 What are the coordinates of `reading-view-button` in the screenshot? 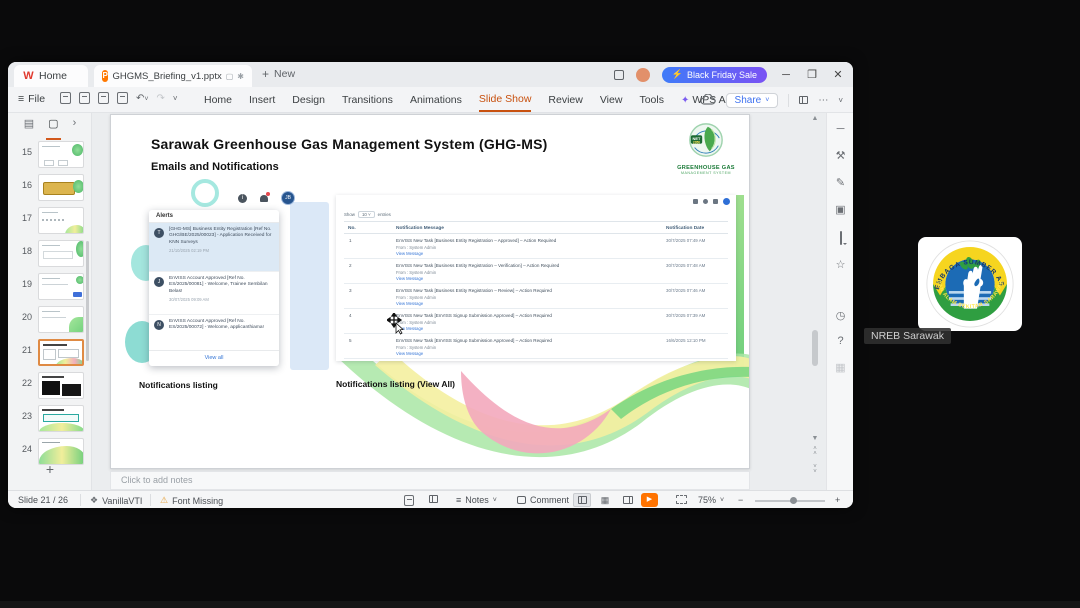 It's located at (628, 500).